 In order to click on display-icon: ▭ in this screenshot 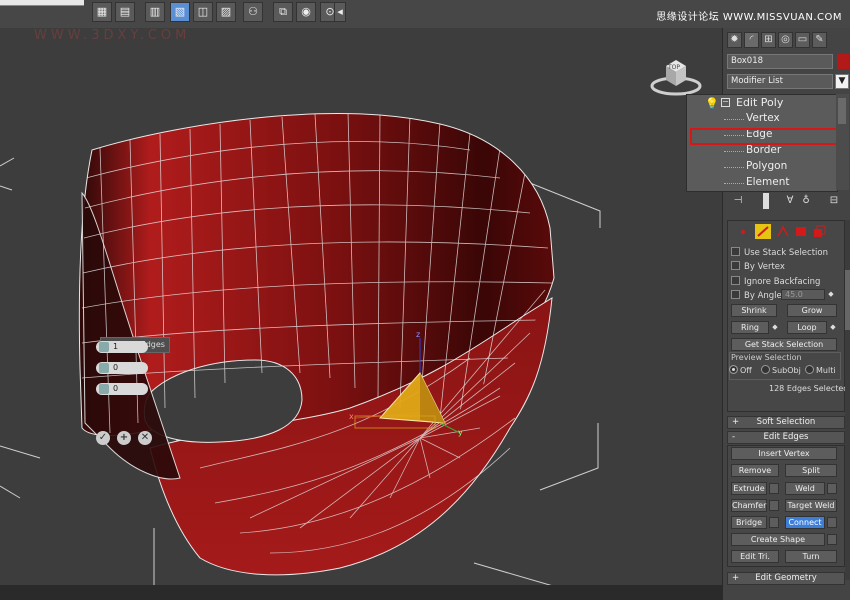, I will do `click(802, 40)`.